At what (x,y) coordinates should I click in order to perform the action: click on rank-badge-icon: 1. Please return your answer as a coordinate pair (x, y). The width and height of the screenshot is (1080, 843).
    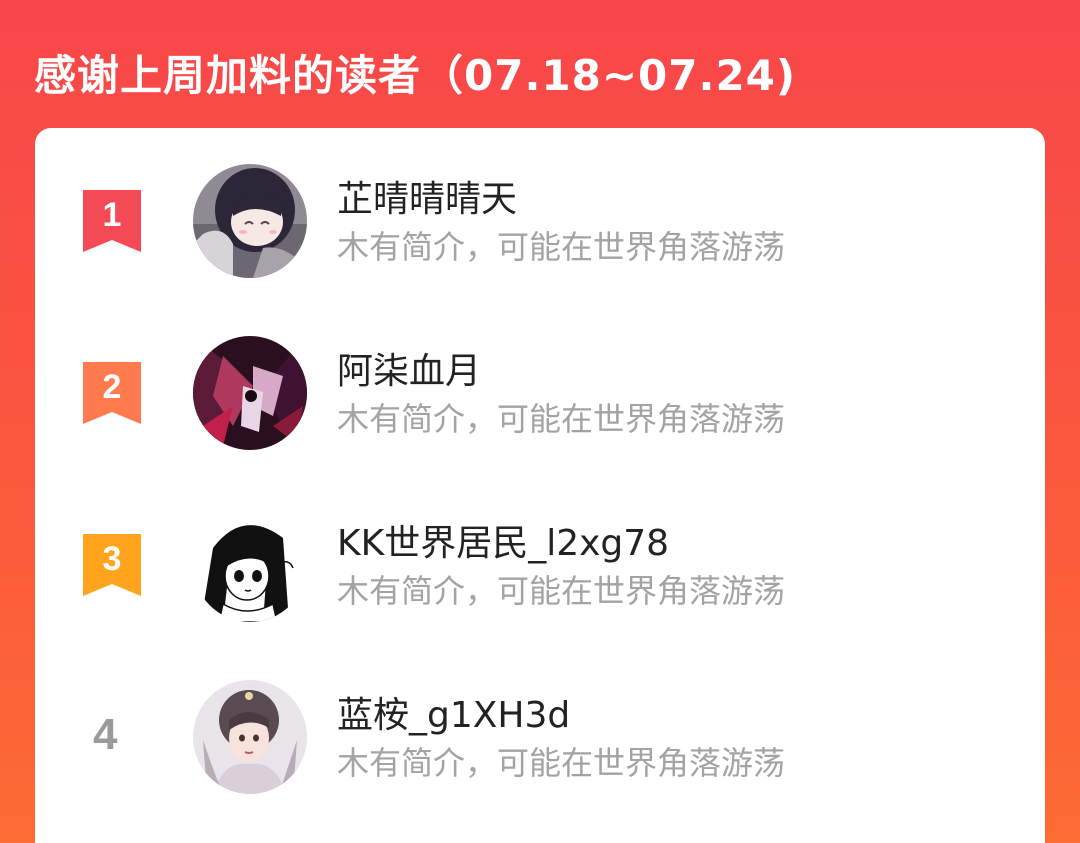
    Looking at the image, I should click on (112, 221).